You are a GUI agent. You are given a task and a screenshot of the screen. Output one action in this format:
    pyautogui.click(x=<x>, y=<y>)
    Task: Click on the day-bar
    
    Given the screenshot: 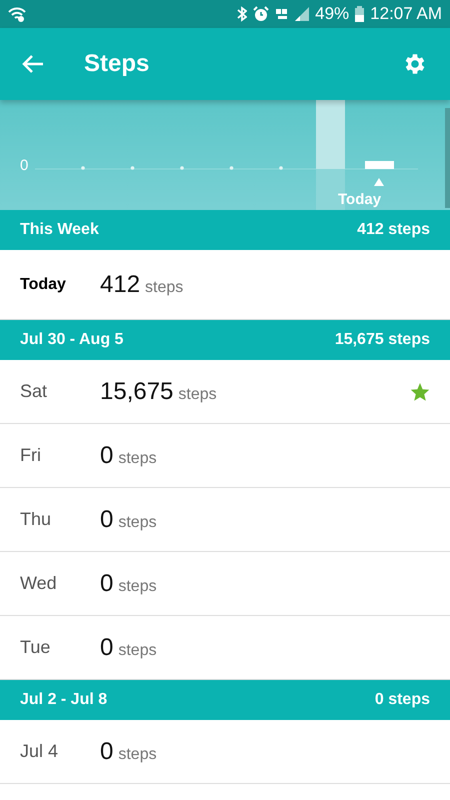 What is the action you would take?
    pyautogui.click(x=379, y=165)
    